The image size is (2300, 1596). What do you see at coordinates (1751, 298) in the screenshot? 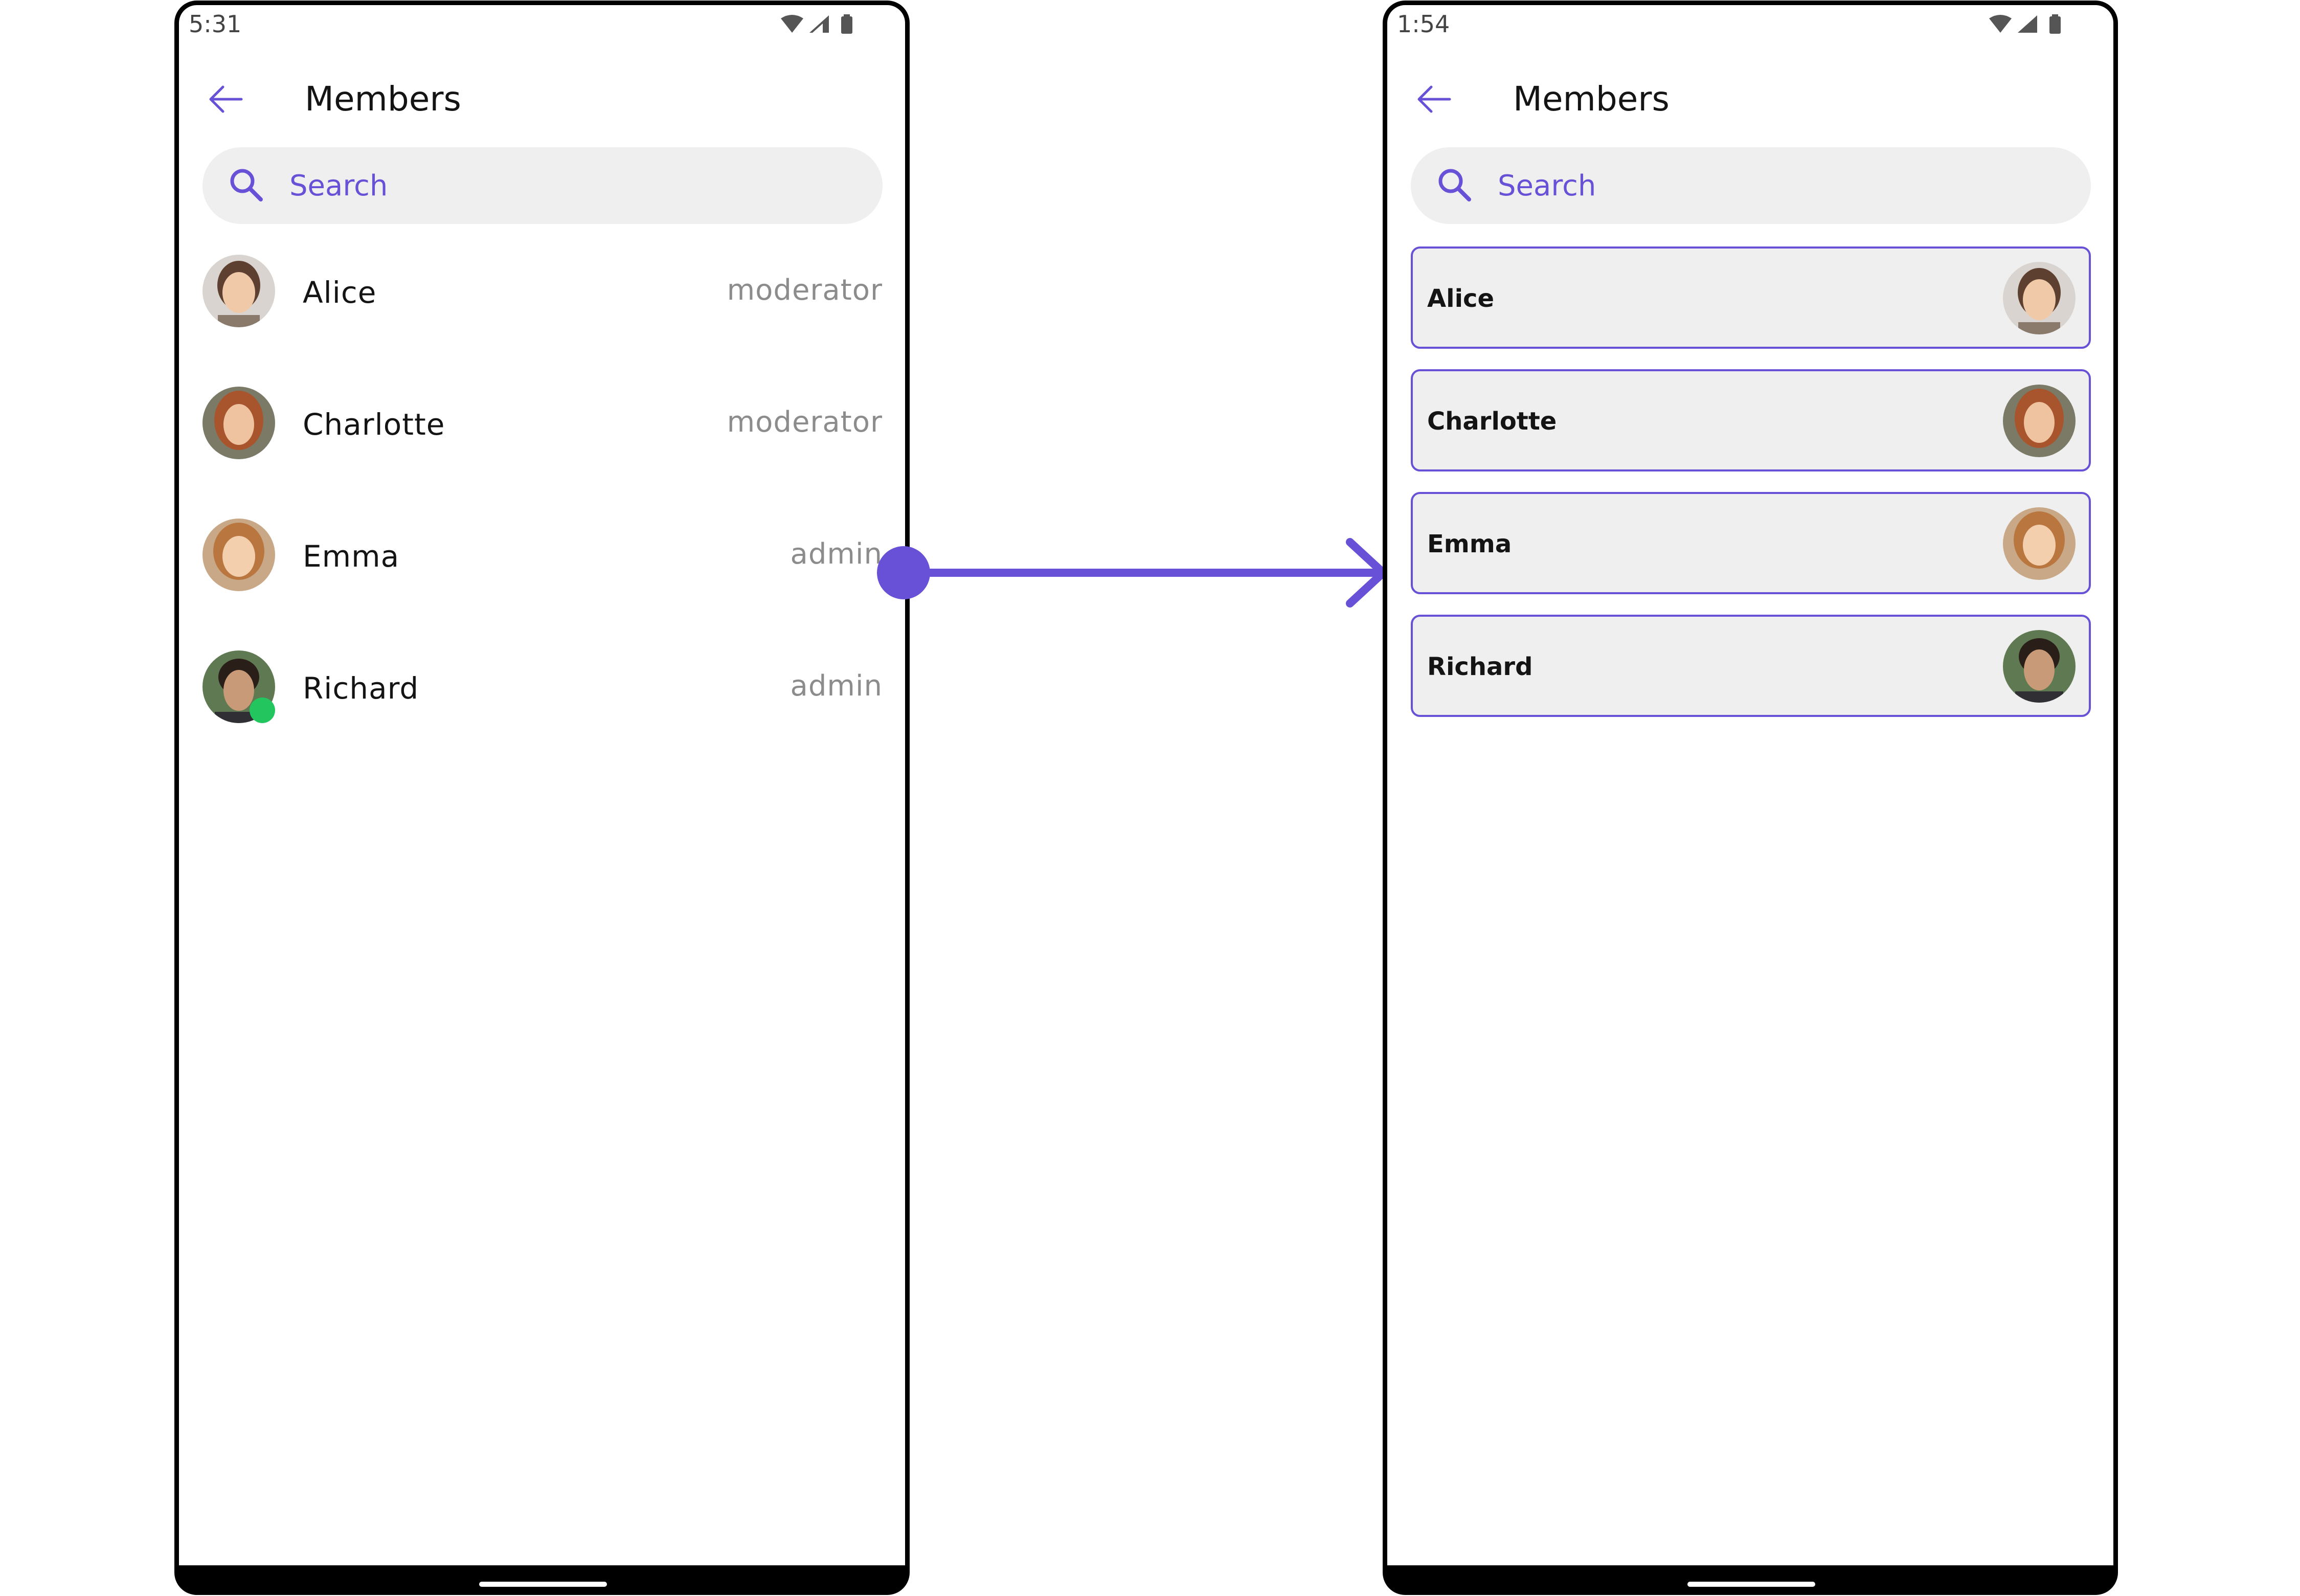
I see `member-card: Alice` at bounding box center [1751, 298].